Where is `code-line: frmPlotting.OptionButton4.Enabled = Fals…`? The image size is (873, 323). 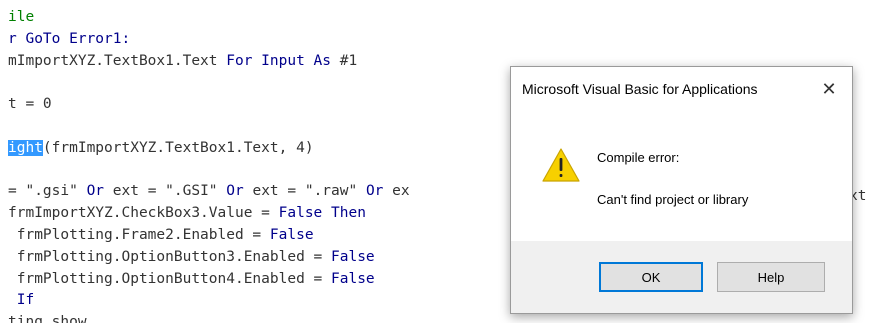
code-line: frmPlotting.OptionButton4.Enabled = Fals… is located at coordinates (191, 279).